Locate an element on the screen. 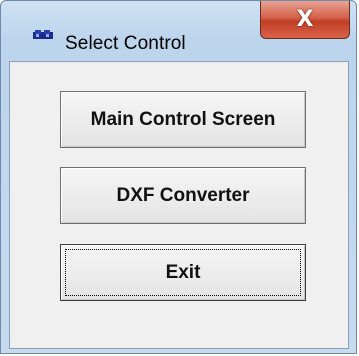  dxf-converter-button: DXF Converter is located at coordinates (183, 195).